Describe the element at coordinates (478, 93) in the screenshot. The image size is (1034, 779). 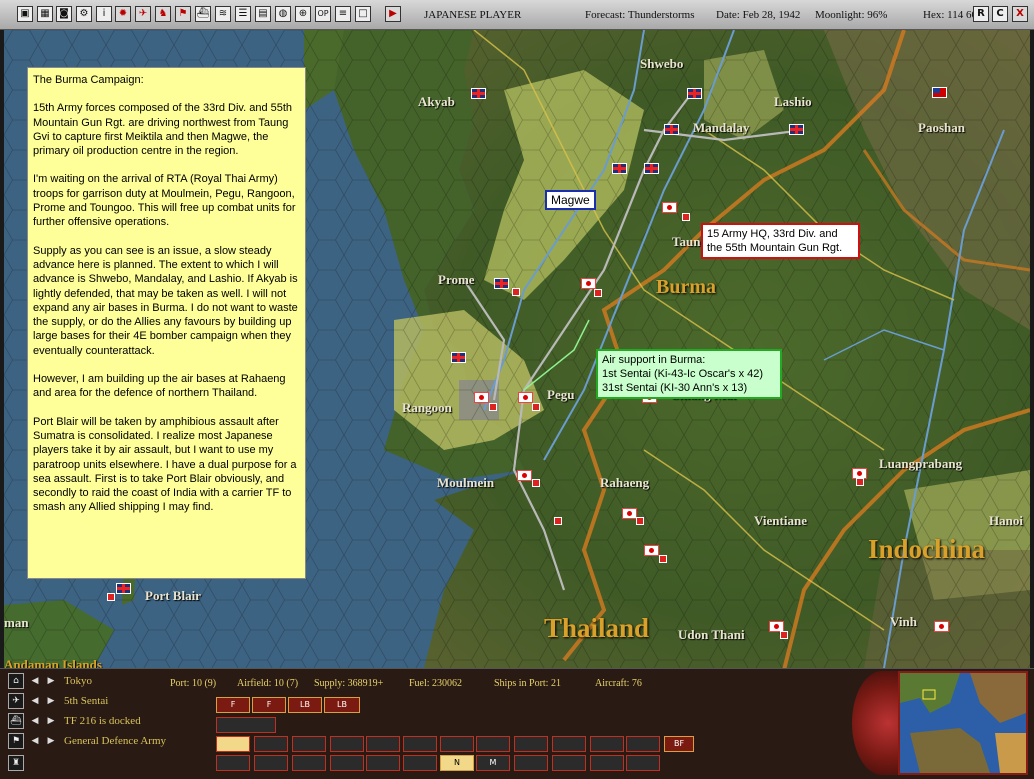
I see `akyab-base-icon` at that location.